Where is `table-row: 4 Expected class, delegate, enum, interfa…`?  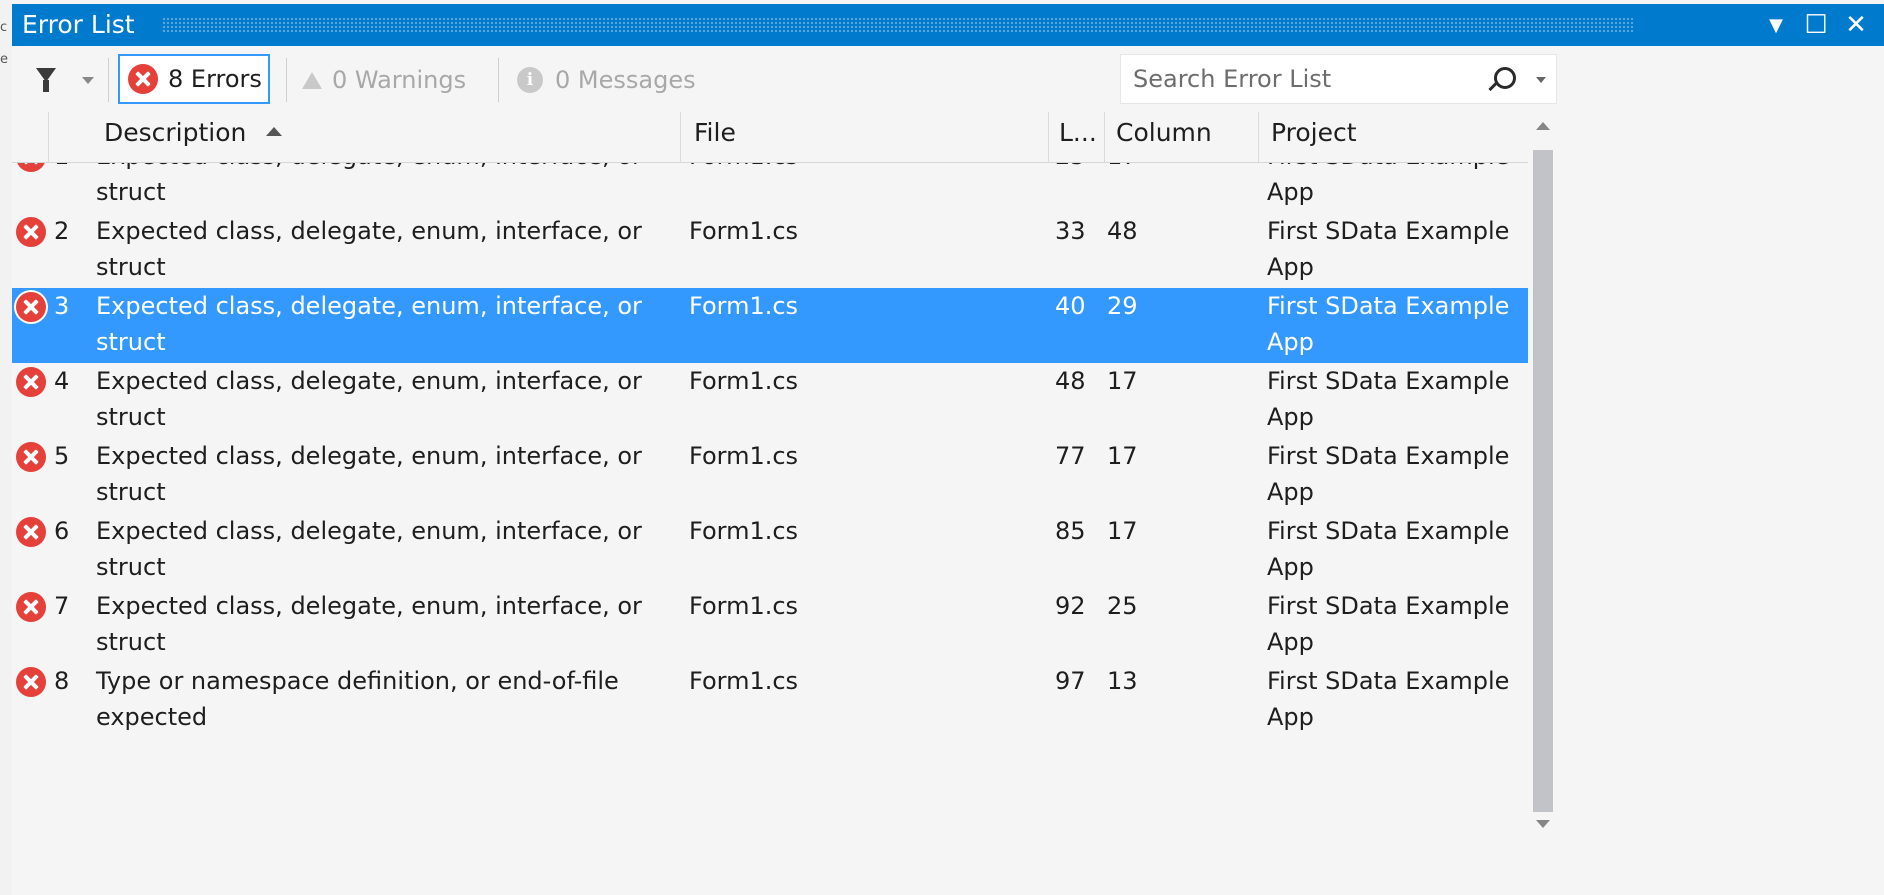
table-row: 4 Expected class, delegate, enum, interfa… is located at coordinates (770, 400).